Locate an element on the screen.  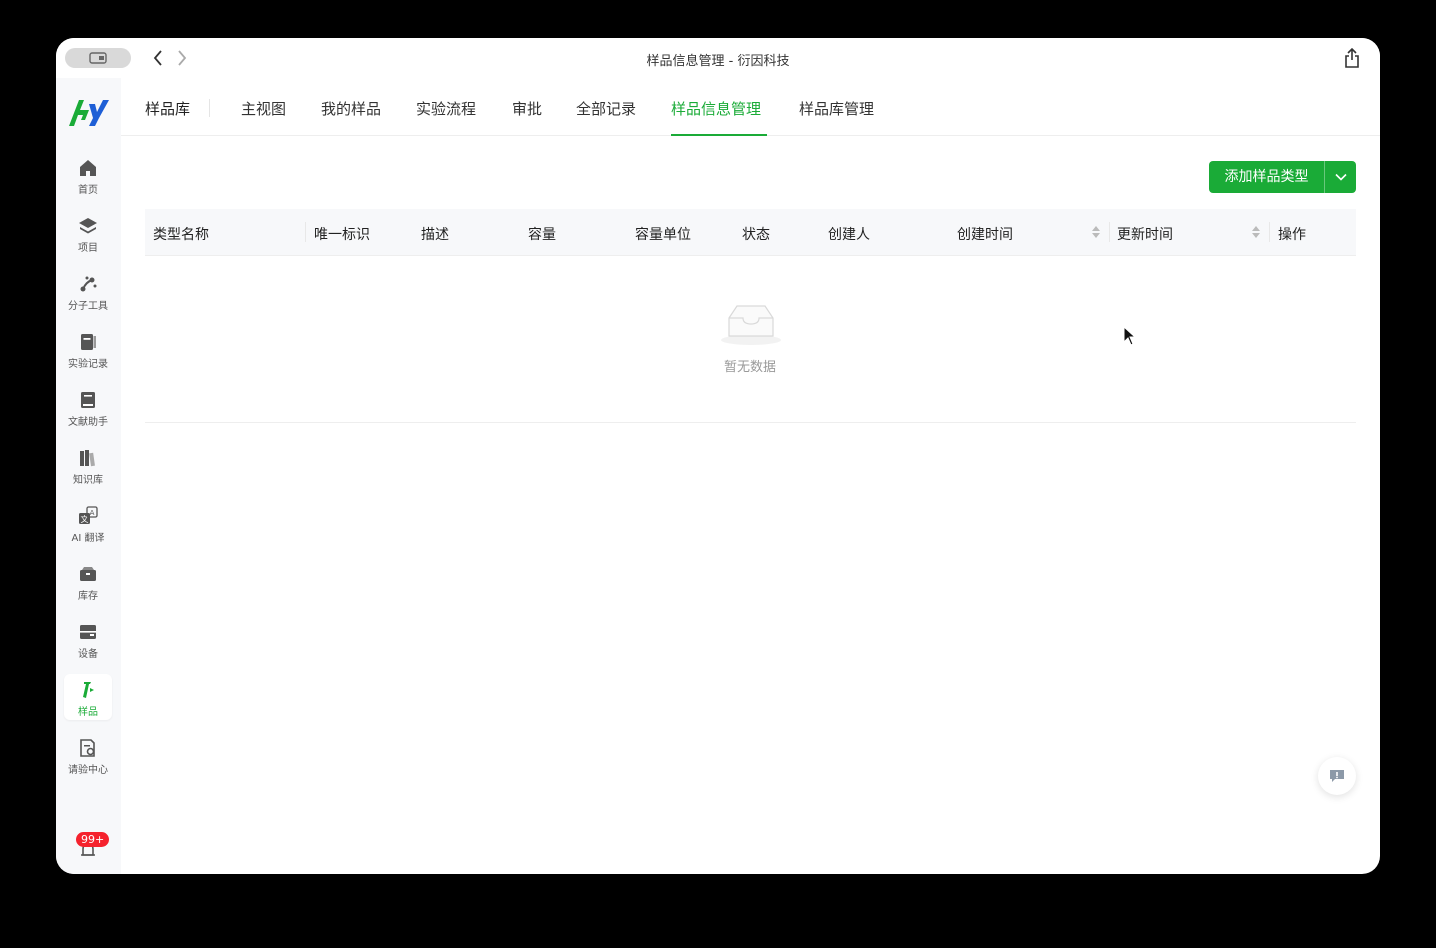
device-icon is located at coordinates (88, 632).